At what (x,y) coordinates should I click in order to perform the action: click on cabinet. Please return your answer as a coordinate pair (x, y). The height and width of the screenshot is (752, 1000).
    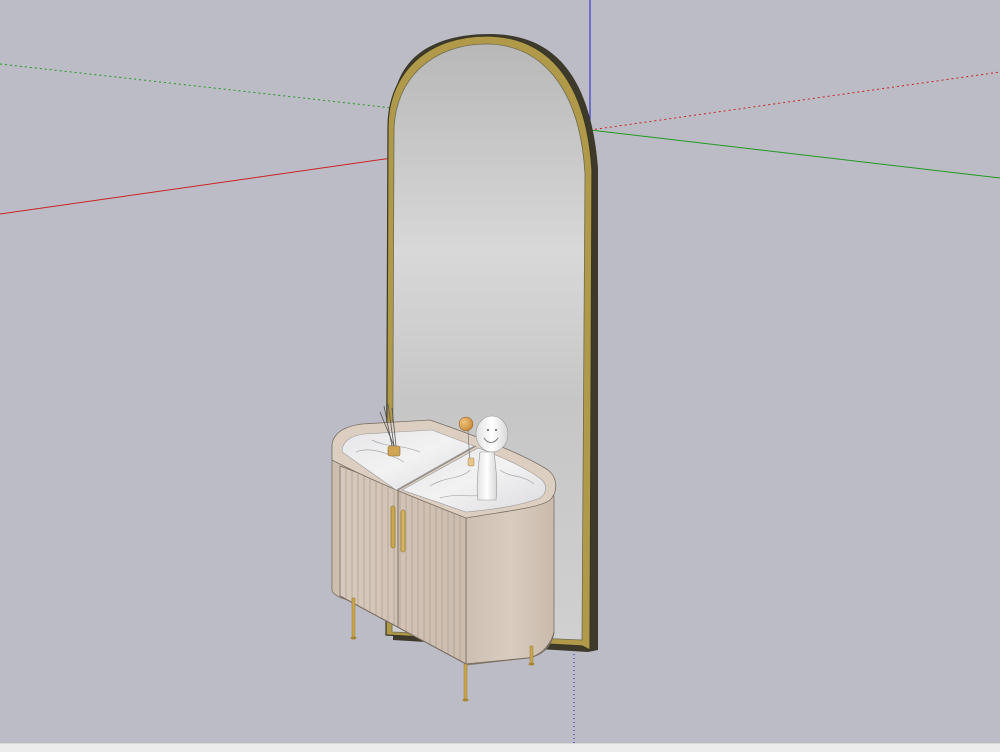
    Looking at the image, I should click on (444, 542).